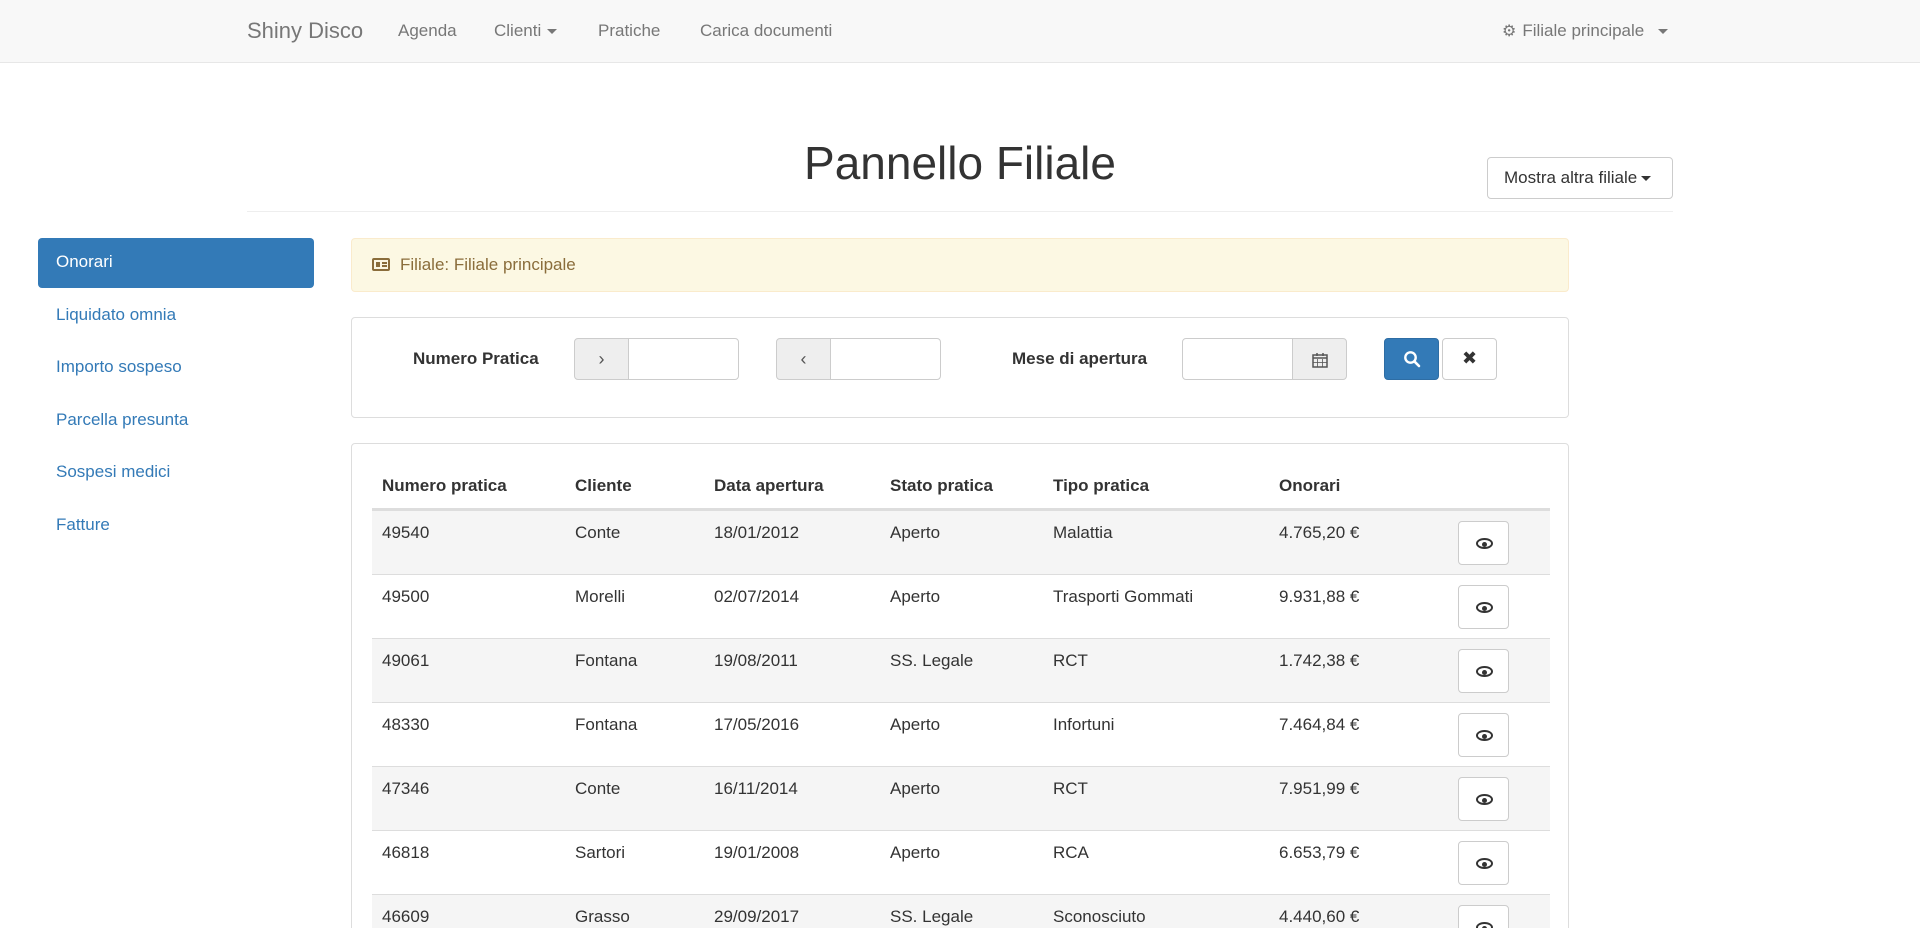 The height and width of the screenshot is (928, 1920). What do you see at coordinates (488, 264) in the screenshot?
I see `branch-alert-text: Filiale: Filiale principale` at bounding box center [488, 264].